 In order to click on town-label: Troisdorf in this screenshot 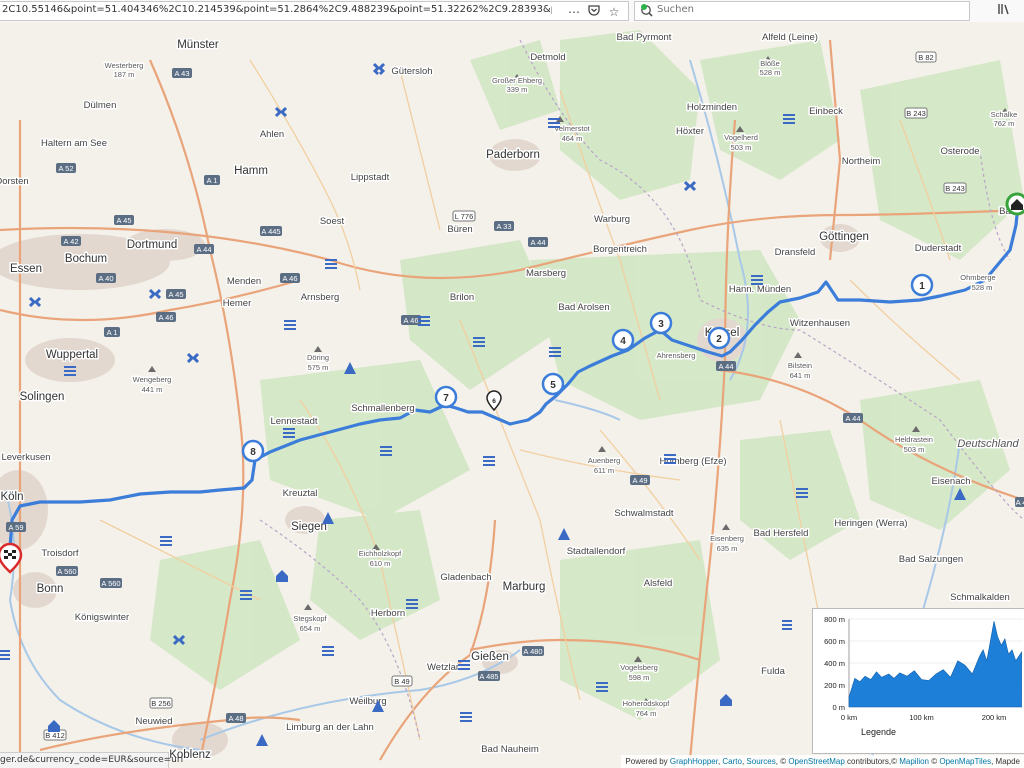, I will do `click(59, 553)`.